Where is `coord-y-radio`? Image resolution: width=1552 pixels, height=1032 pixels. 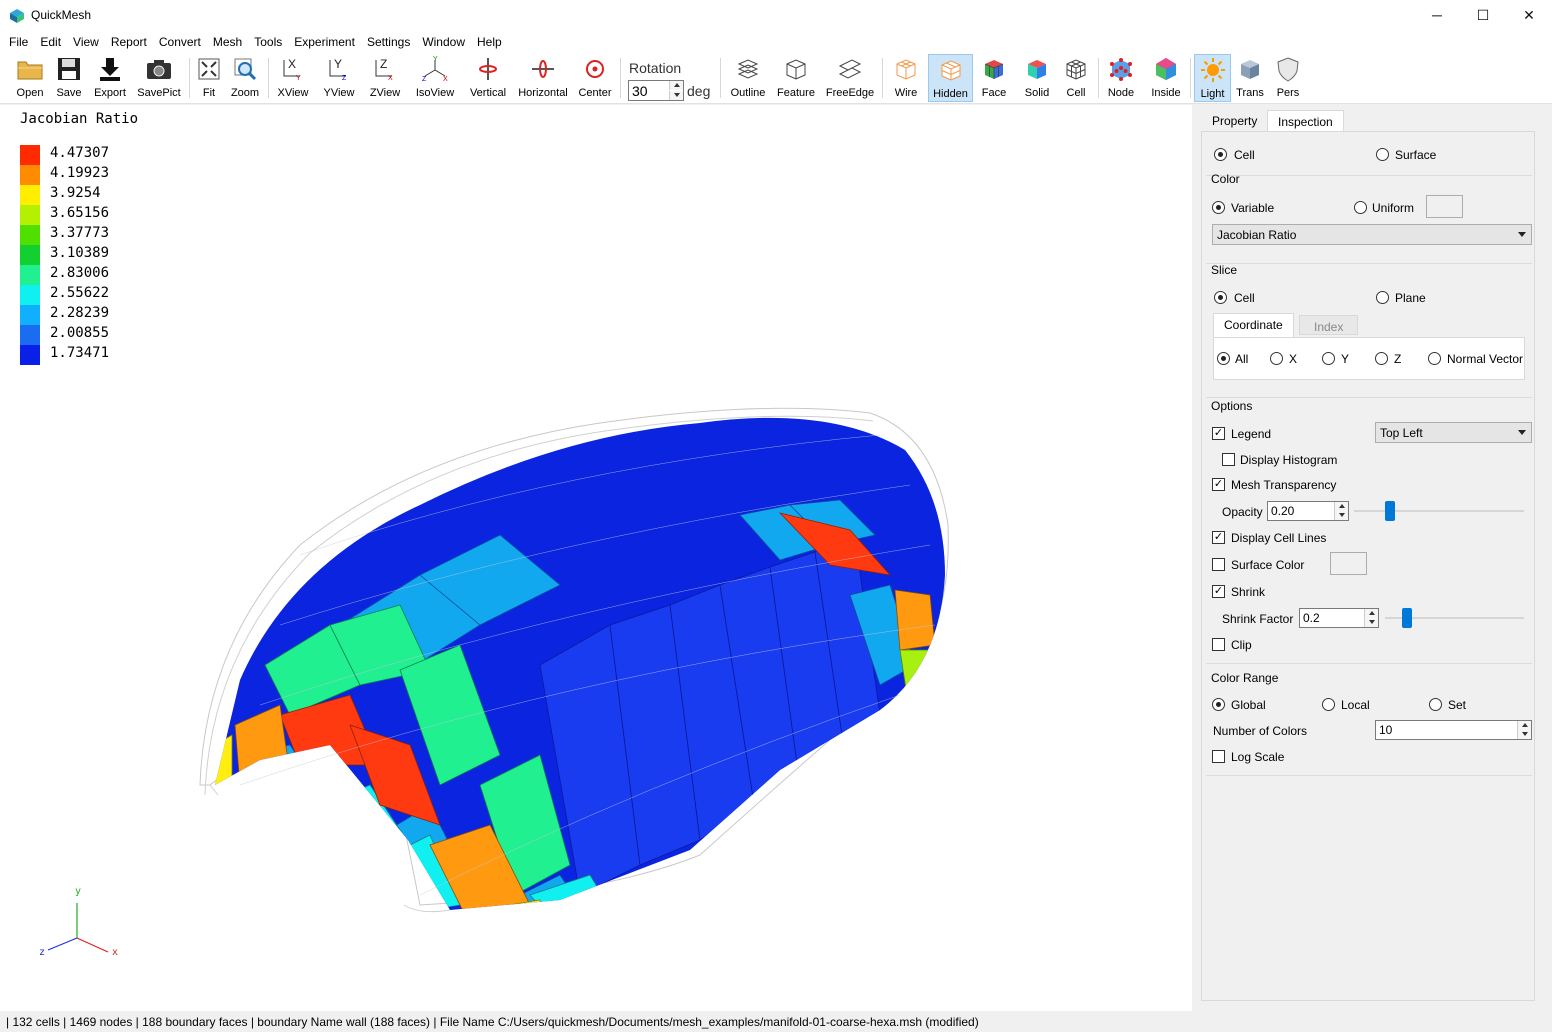 coord-y-radio is located at coordinates (1328, 358).